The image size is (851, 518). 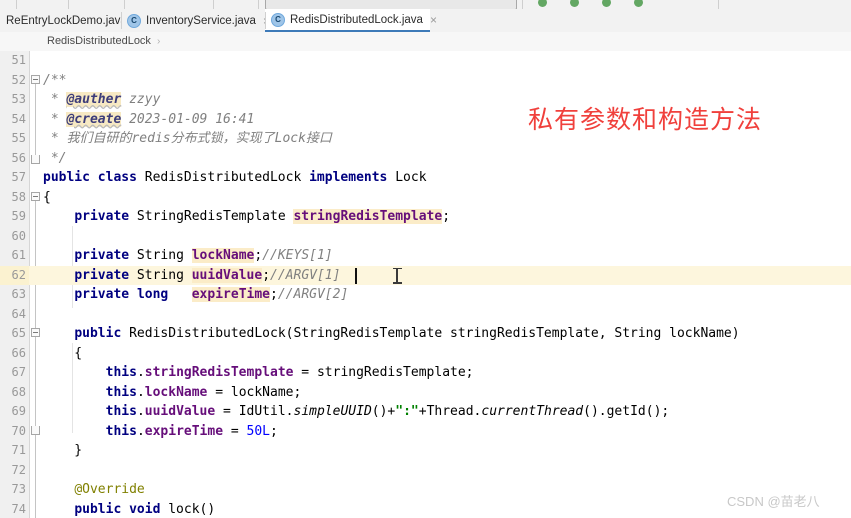 I want to click on code-line: 70 this.expireTime = 50L;, so click(x=431, y=432).